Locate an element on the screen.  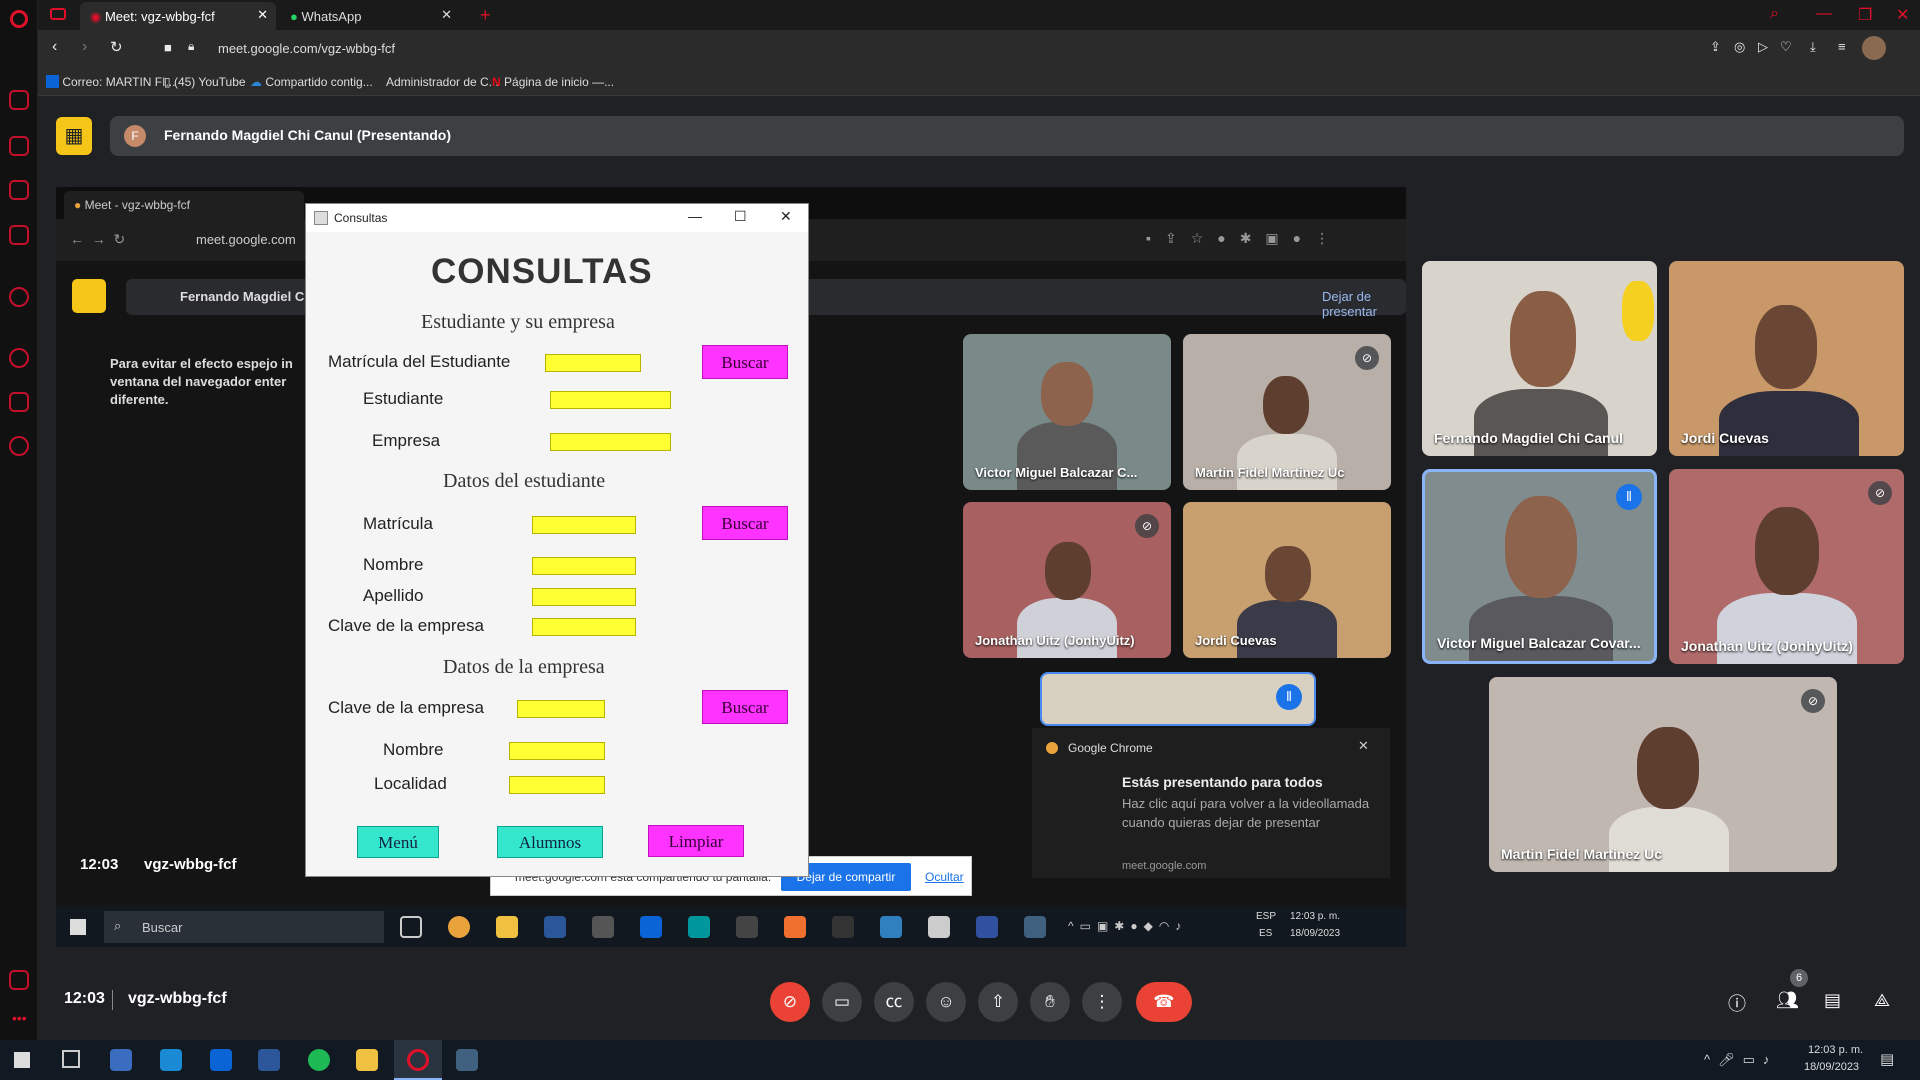
surname-input is located at coordinates (584, 597).